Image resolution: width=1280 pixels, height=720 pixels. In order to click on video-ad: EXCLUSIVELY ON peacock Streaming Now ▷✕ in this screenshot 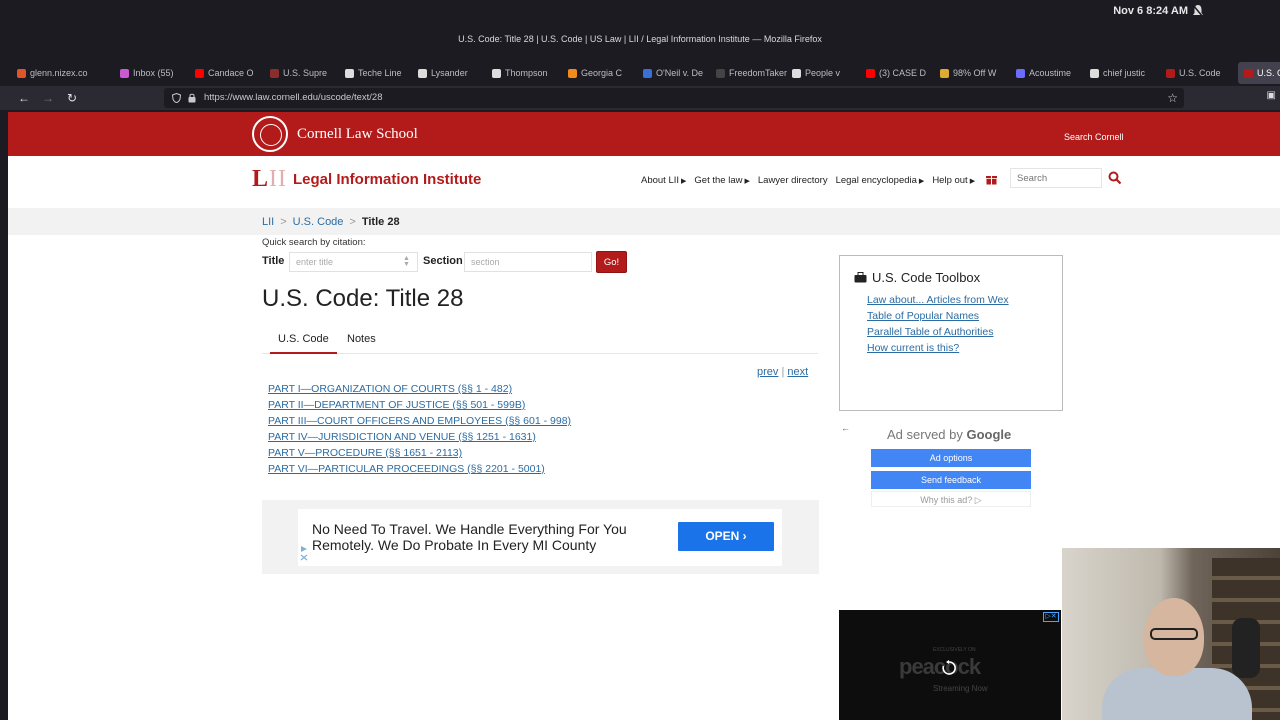, I will do `click(950, 665)`.